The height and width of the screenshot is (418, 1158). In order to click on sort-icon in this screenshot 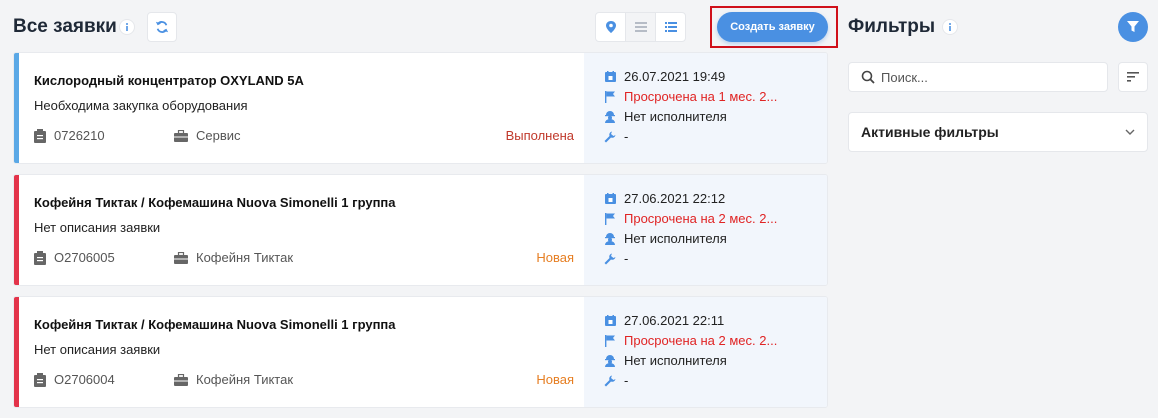, I will do `click(1133, 77)`.